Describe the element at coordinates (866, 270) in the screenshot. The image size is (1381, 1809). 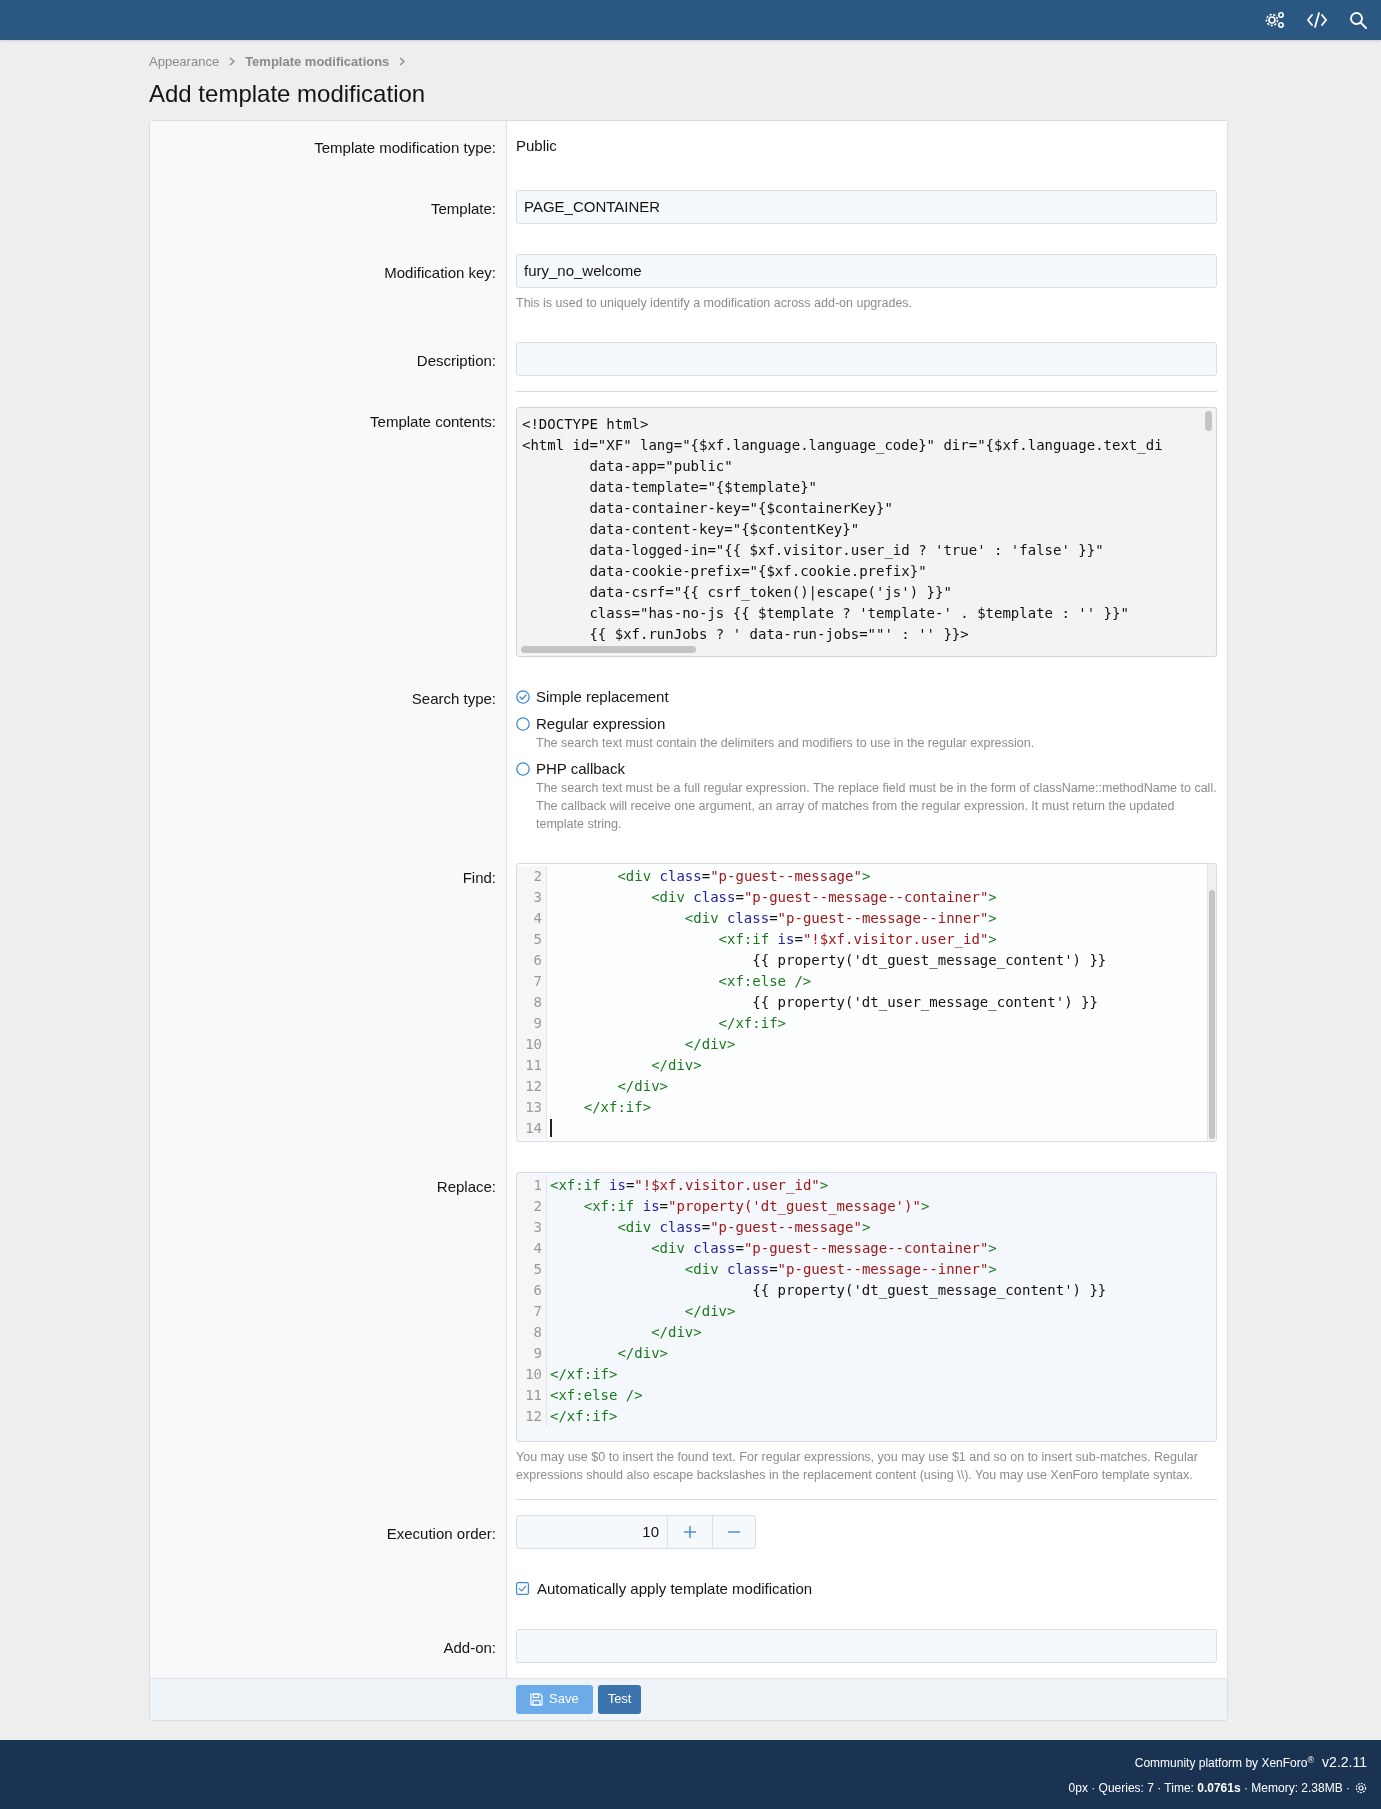
I see `text-input: fury_no_welcome` at that location.